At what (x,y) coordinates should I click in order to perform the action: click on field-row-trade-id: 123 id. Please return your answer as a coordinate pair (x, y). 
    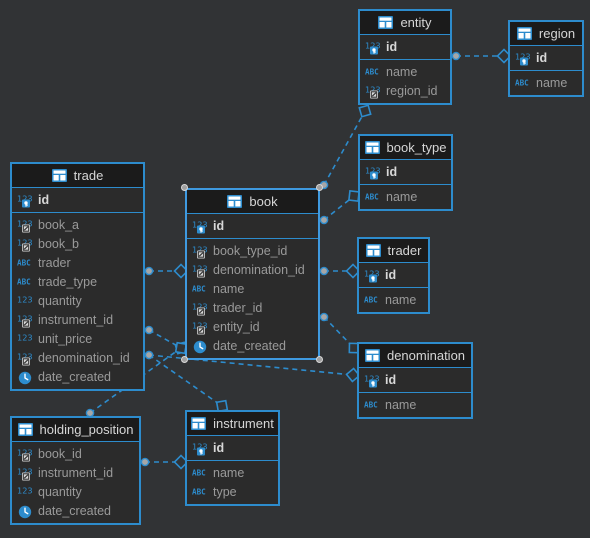
    Looking at the image, I should click on (77, 199).